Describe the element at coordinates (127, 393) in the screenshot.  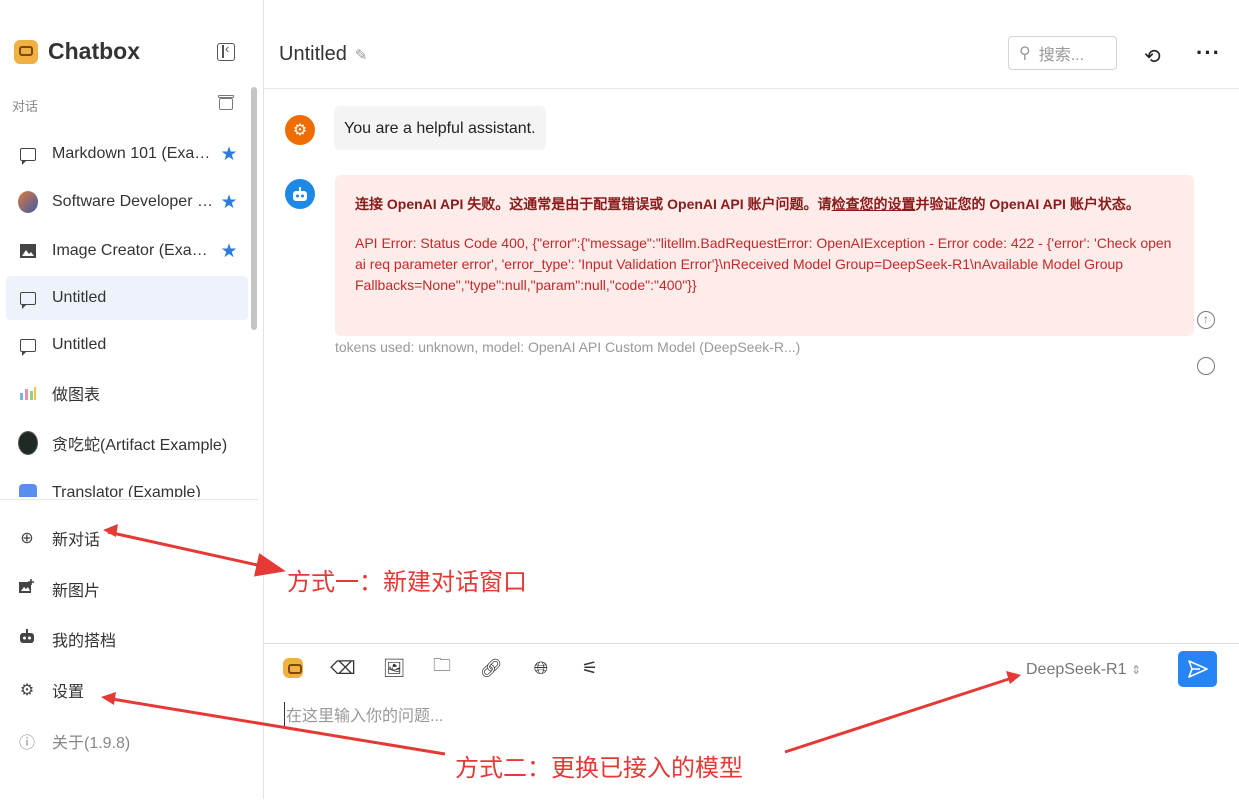
I see `conversation-item: 做图表` at that location.